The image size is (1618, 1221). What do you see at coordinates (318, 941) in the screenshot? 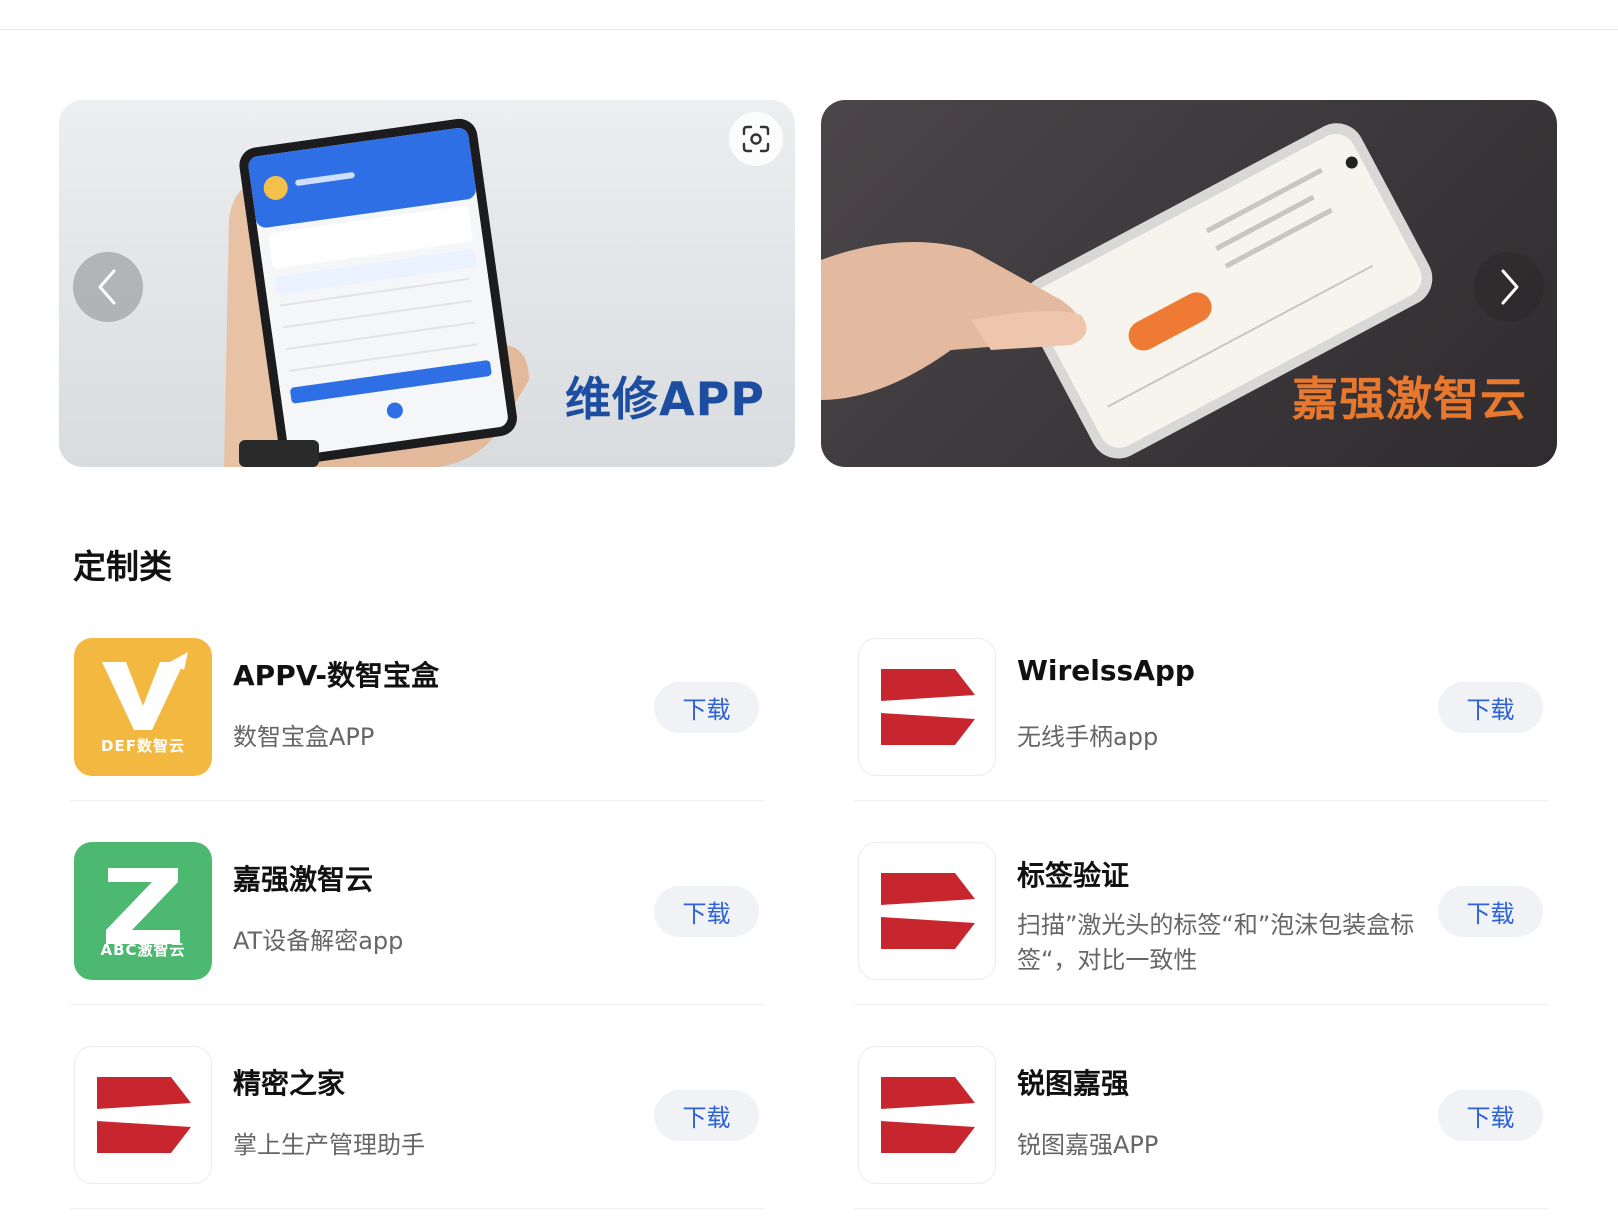
I see `app-description: AT设备解密app` at bounding box center [318, 941].